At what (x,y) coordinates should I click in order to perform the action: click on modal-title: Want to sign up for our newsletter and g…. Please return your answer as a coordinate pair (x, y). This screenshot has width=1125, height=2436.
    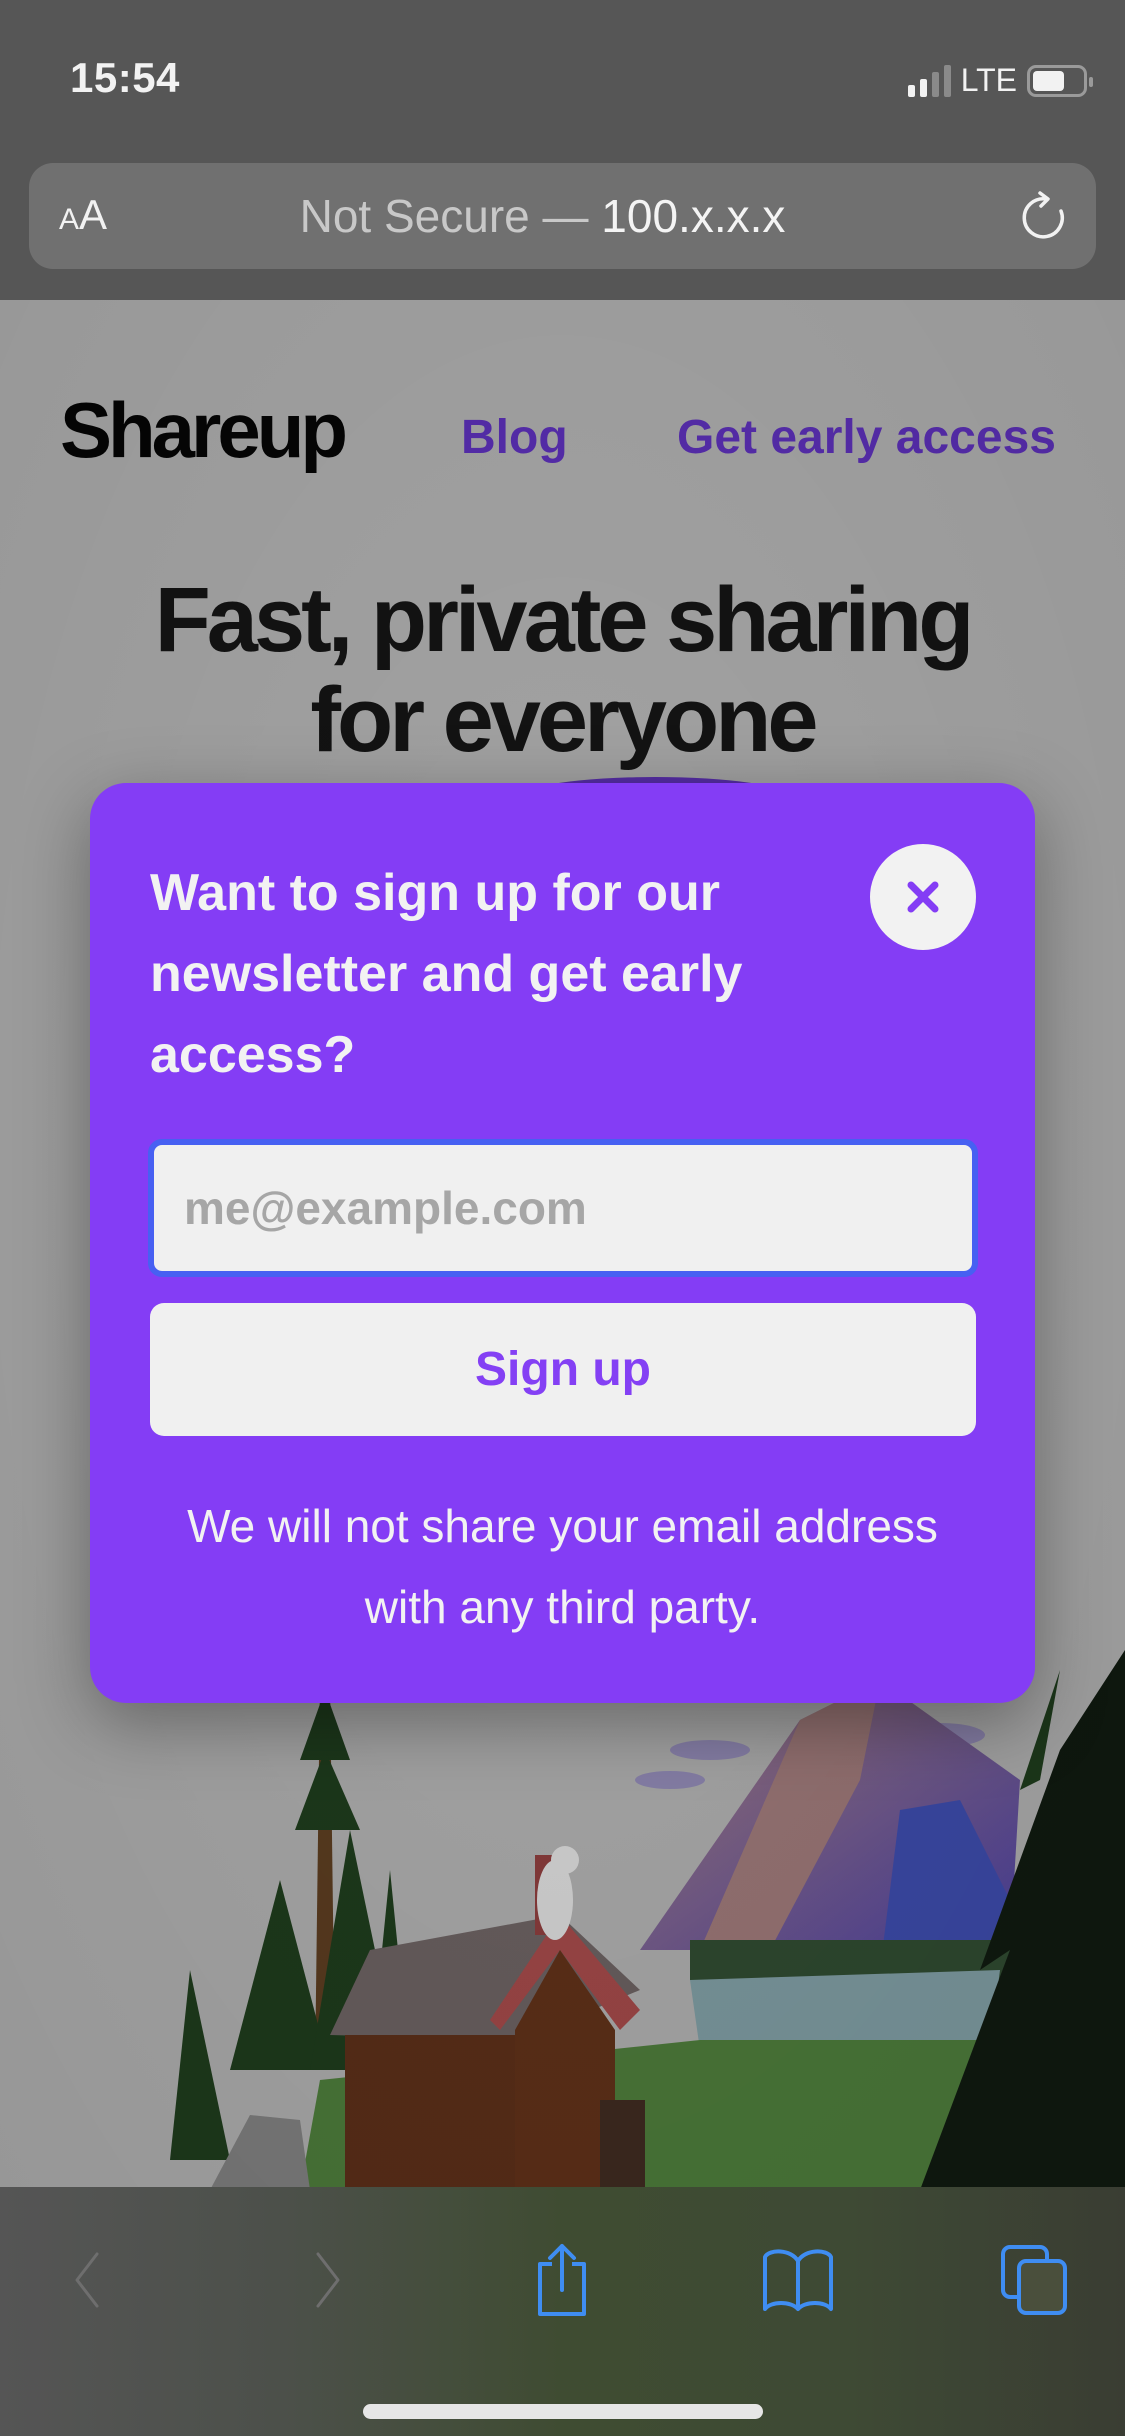
    Looking at the image, I should click on (446, 974).